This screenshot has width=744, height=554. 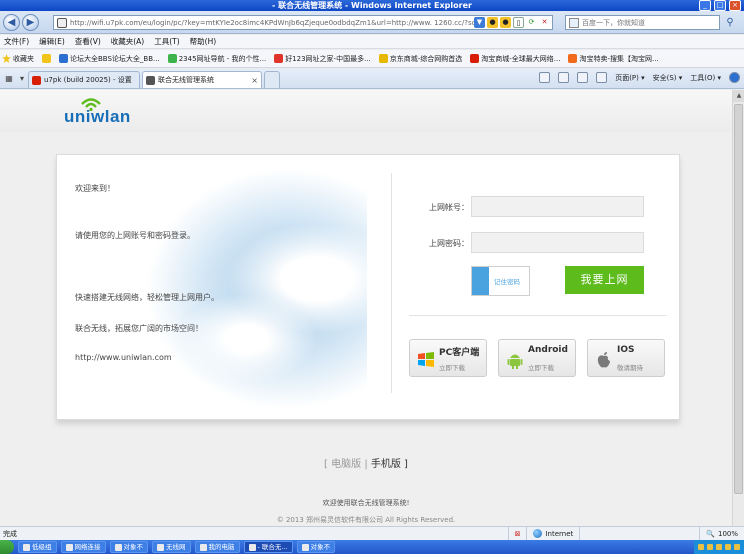 I want to click on taskbar-app-icon, so click(x=118, y=547).